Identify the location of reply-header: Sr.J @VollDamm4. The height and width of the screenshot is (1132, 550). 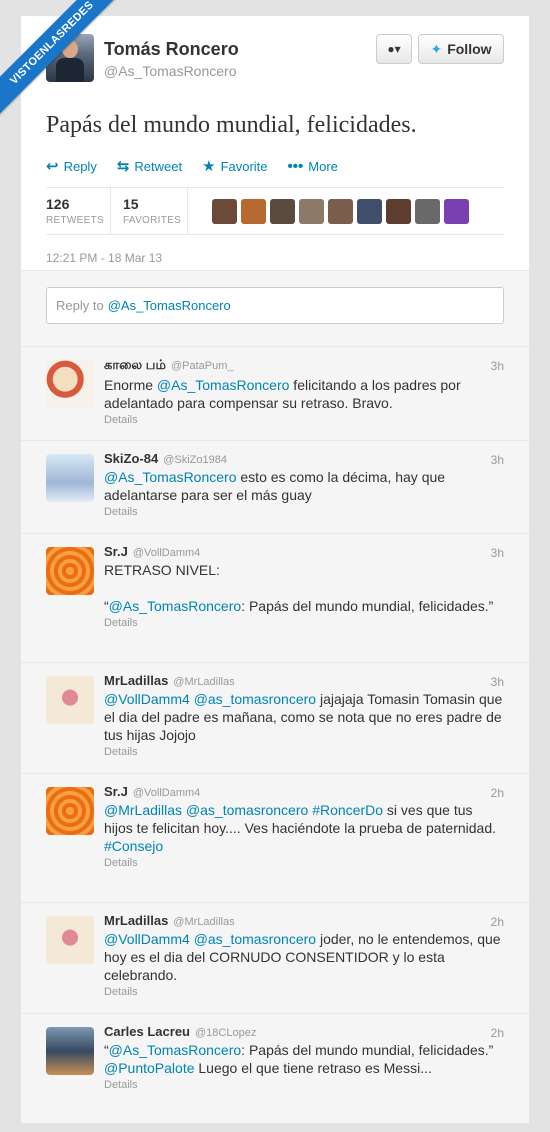
(304, 791).